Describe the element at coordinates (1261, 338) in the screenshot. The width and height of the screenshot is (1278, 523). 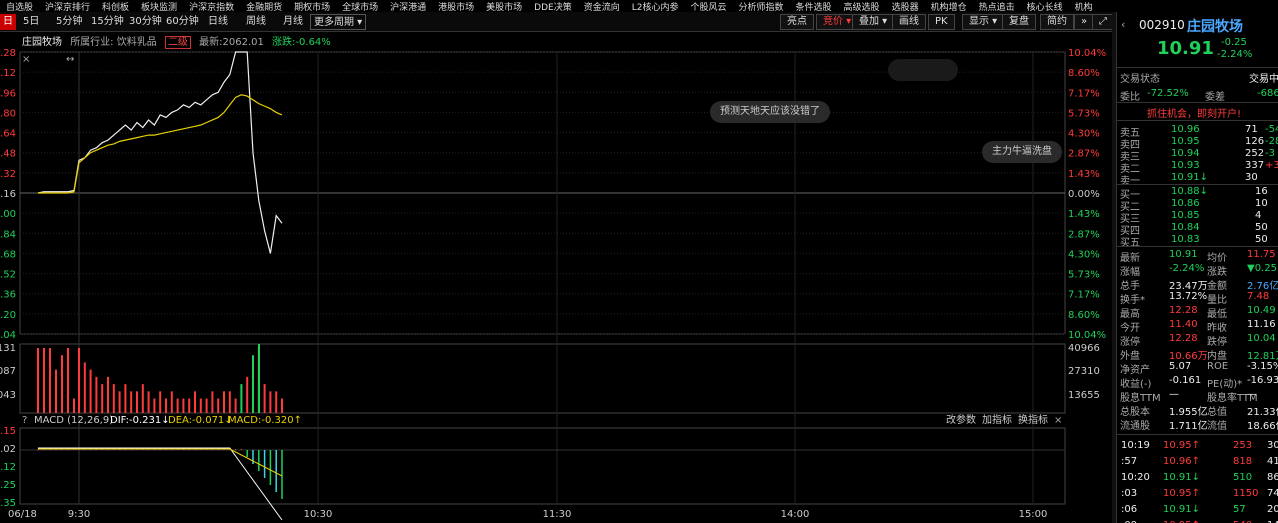
I see `stat-value-2: 10.04` at that location.